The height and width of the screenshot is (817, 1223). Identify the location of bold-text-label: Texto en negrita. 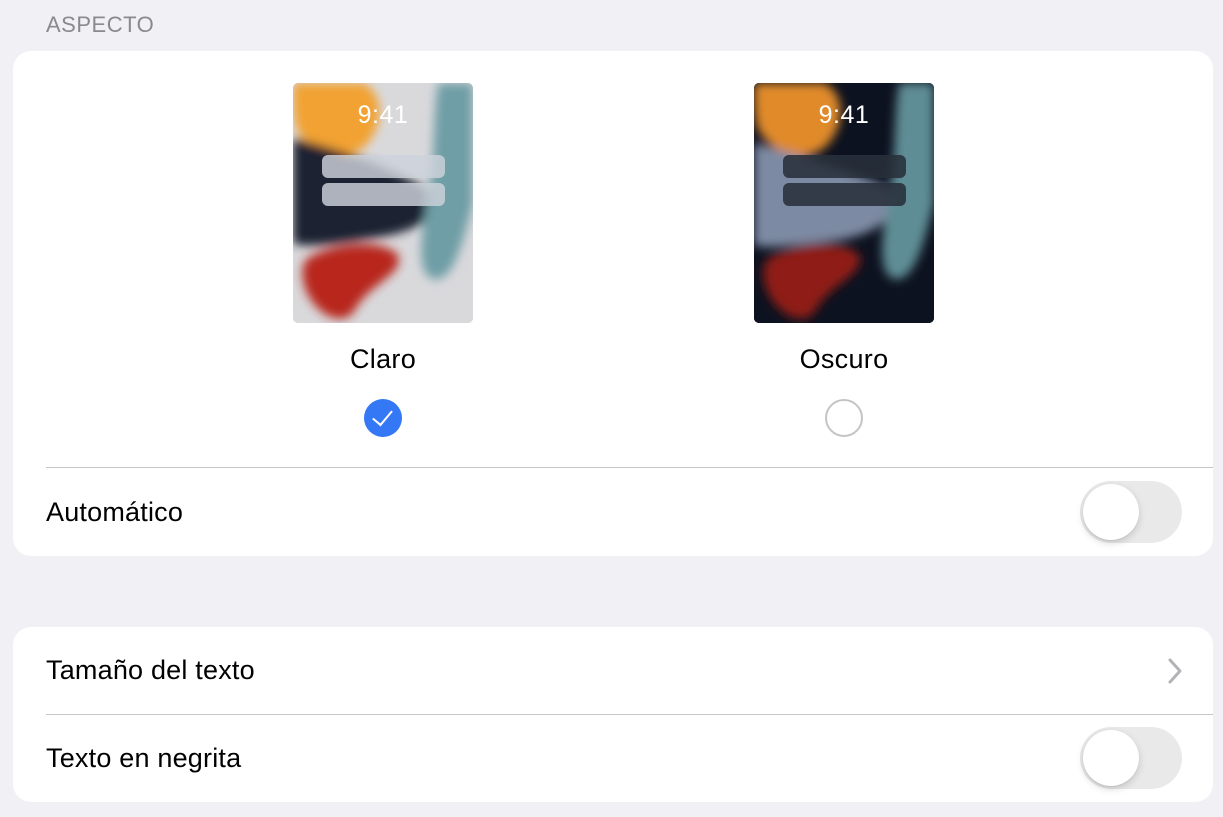
(144, 758).